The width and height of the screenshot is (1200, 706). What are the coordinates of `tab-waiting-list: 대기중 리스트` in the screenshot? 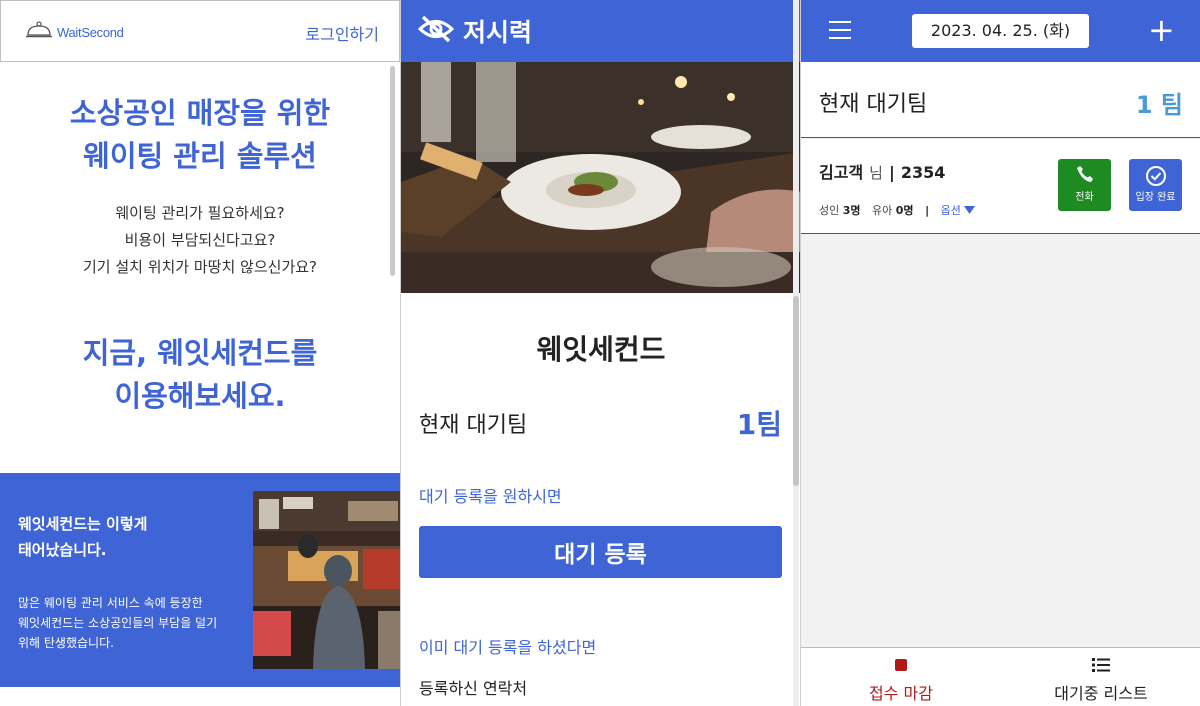 It's located at (1100, 677).